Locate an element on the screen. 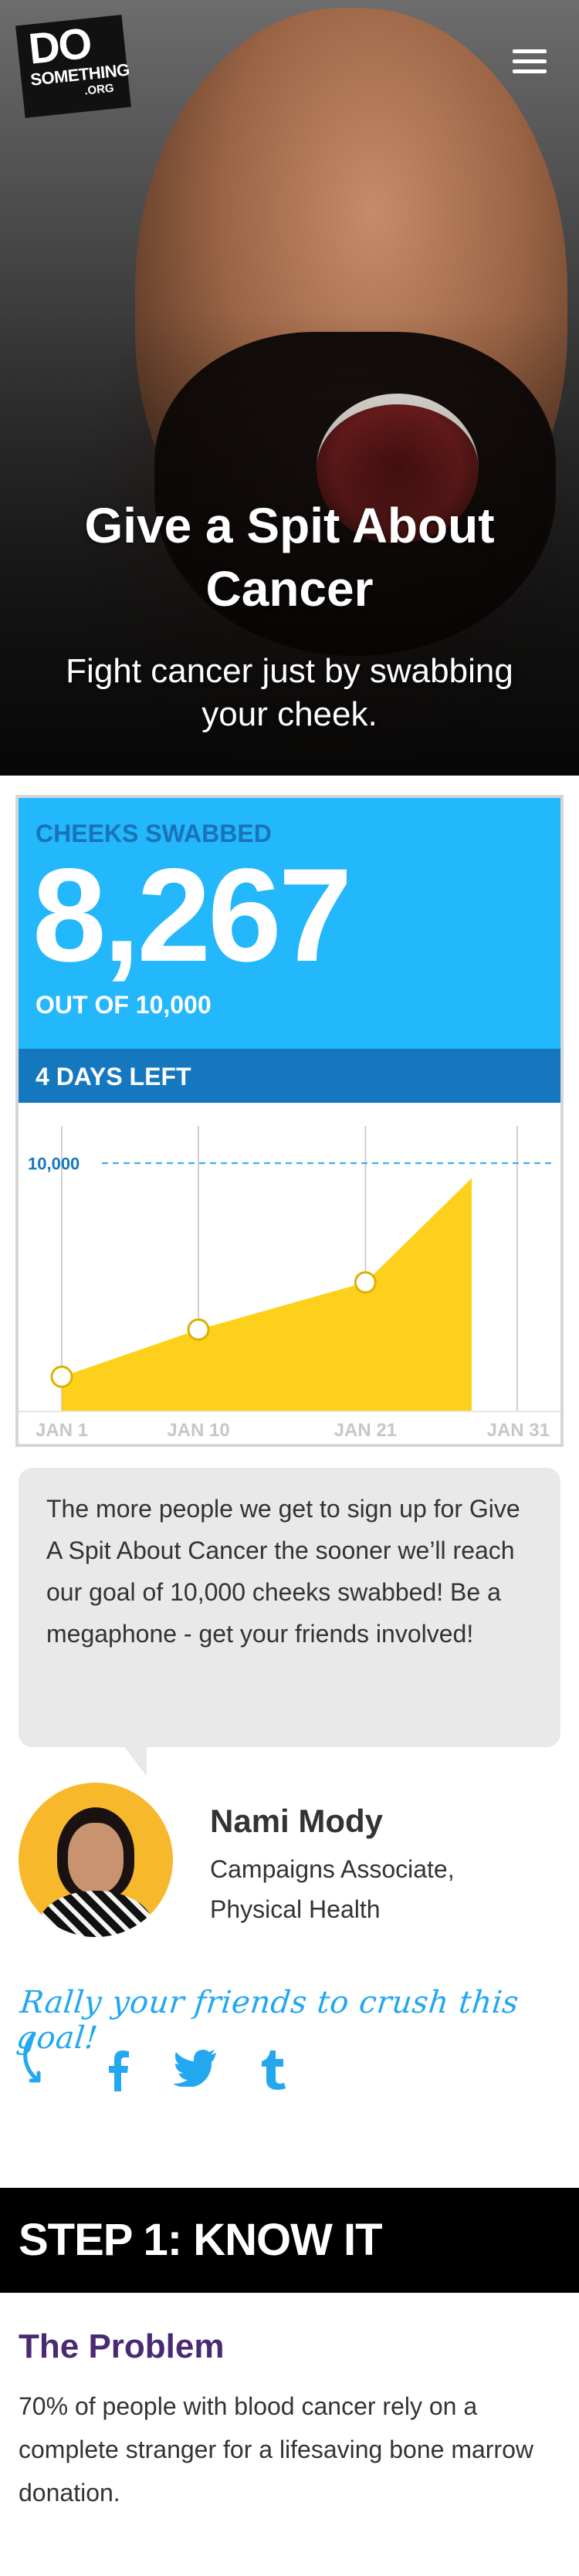 This screenshot has width=579, height=2576. step-1-header: STEP 1: KNOW IT is located at coordinates (289, 2240).